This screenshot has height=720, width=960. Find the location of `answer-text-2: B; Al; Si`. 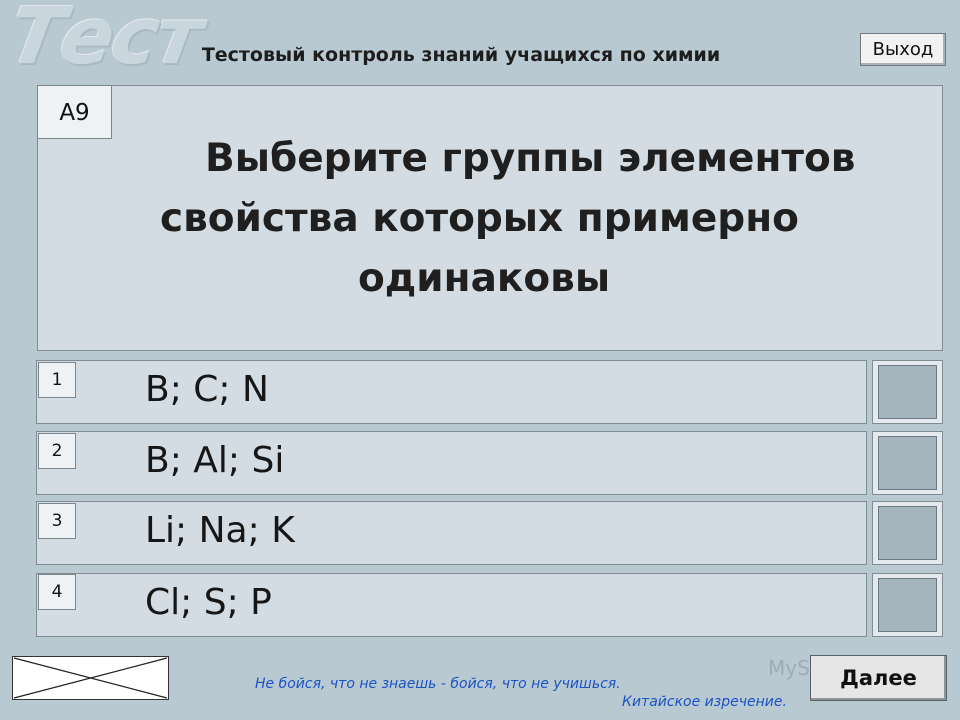

answer-text-2: B; Al; Si is located at coordinates (215, 460).